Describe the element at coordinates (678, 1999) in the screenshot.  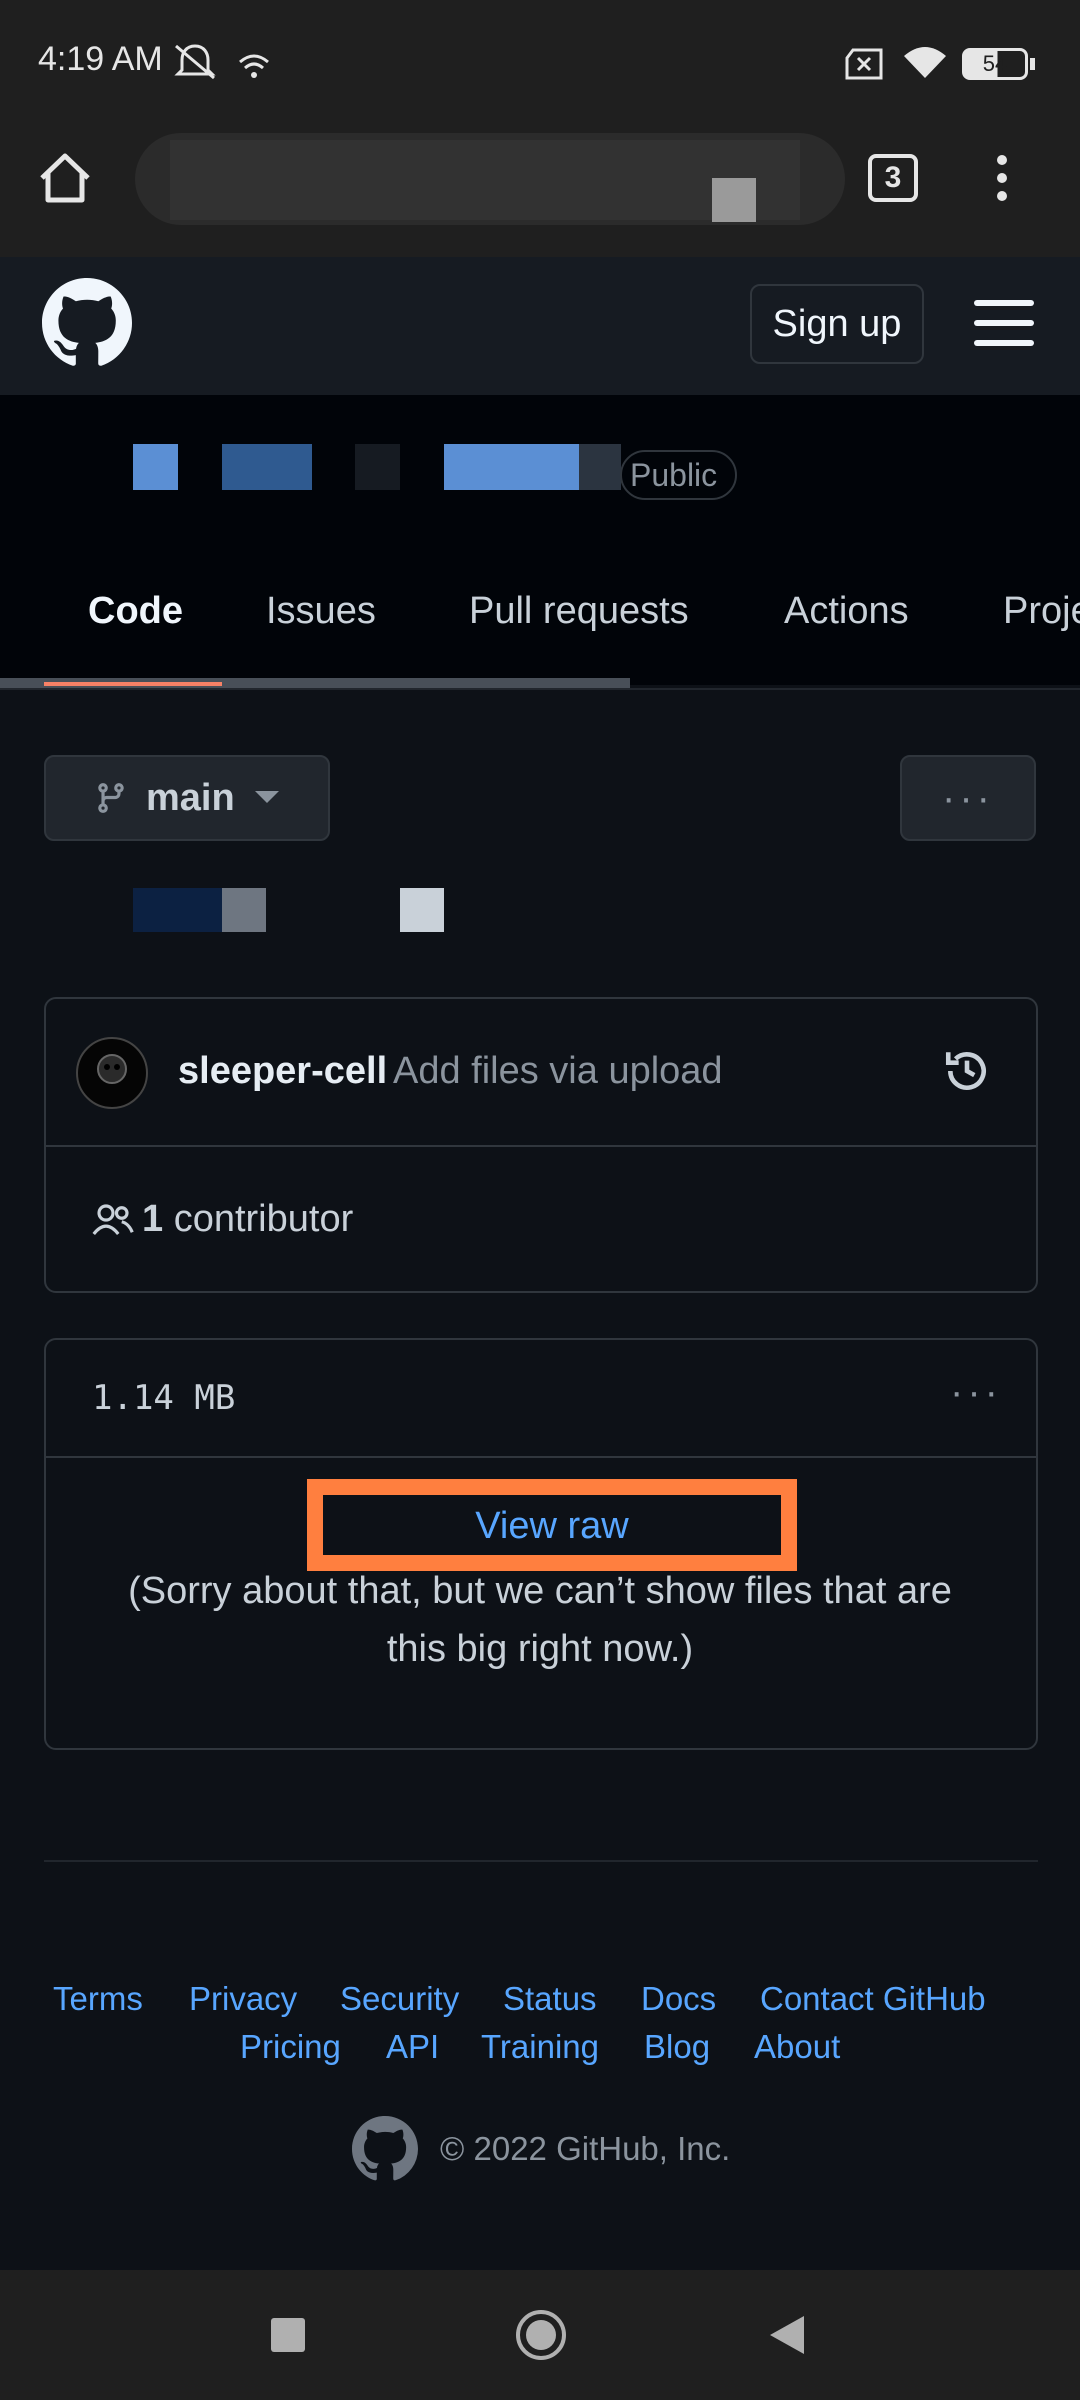
I see `footer-link-docs: Docs` at that location.